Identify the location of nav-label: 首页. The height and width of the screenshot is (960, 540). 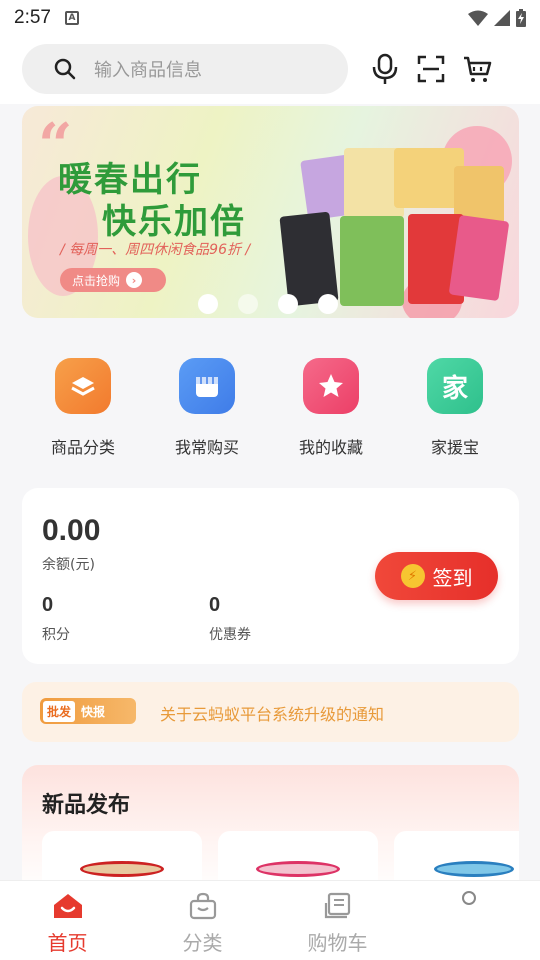
(67, 943).